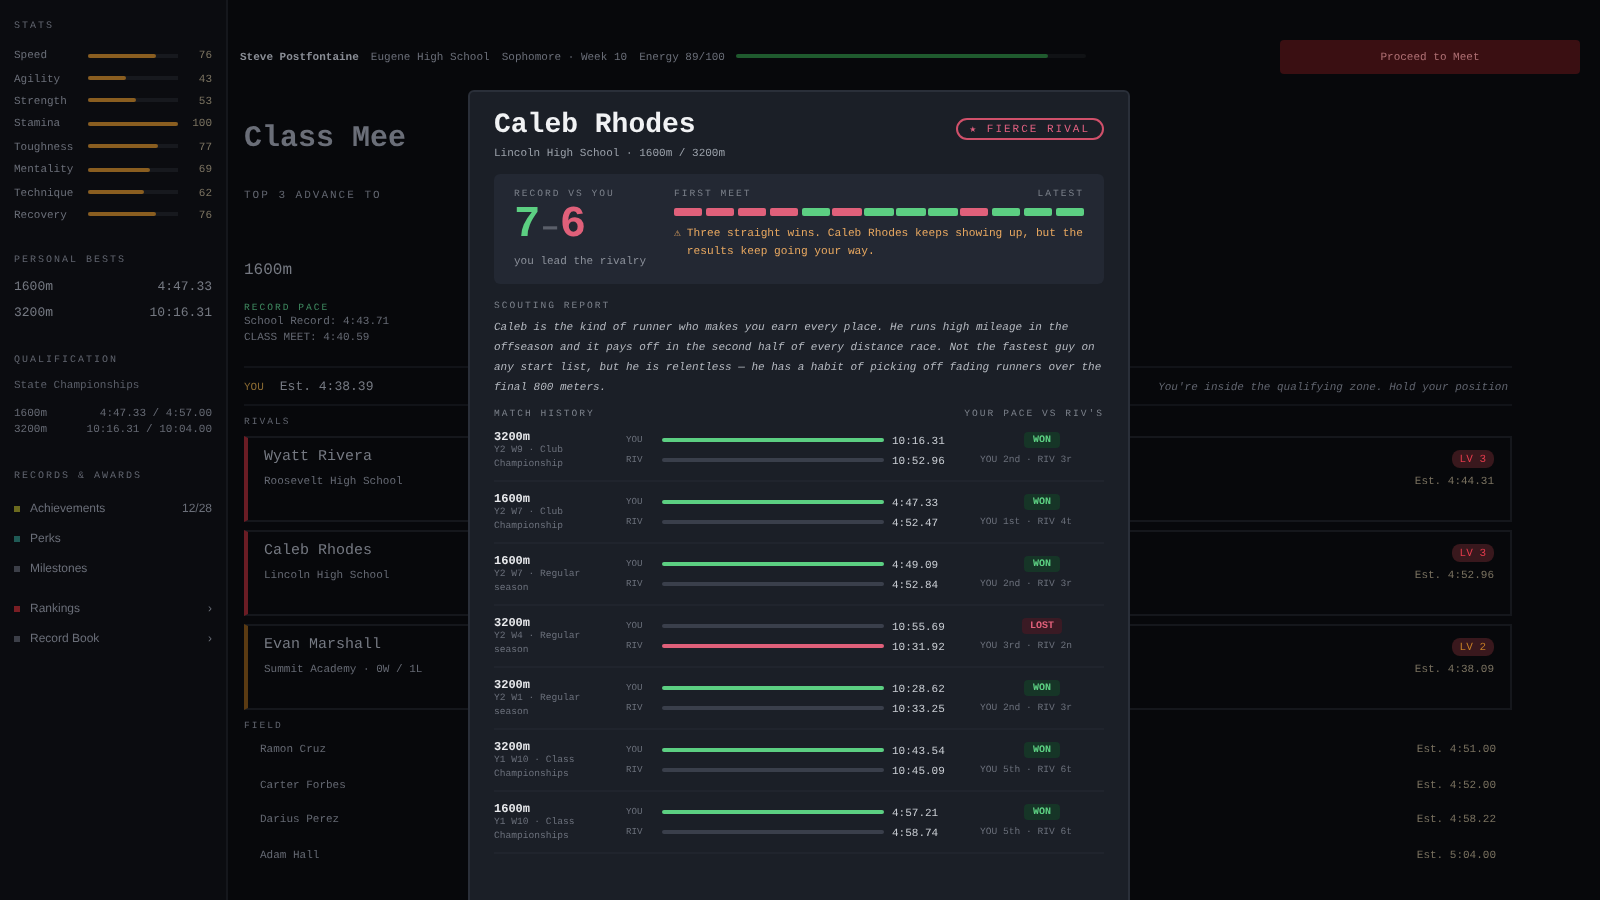 The image size is (1600, 900). What do you see at coordinates (325, 140) in the screenshot?
I see `page-title: Class Mee` at bounding box center [325, 140].